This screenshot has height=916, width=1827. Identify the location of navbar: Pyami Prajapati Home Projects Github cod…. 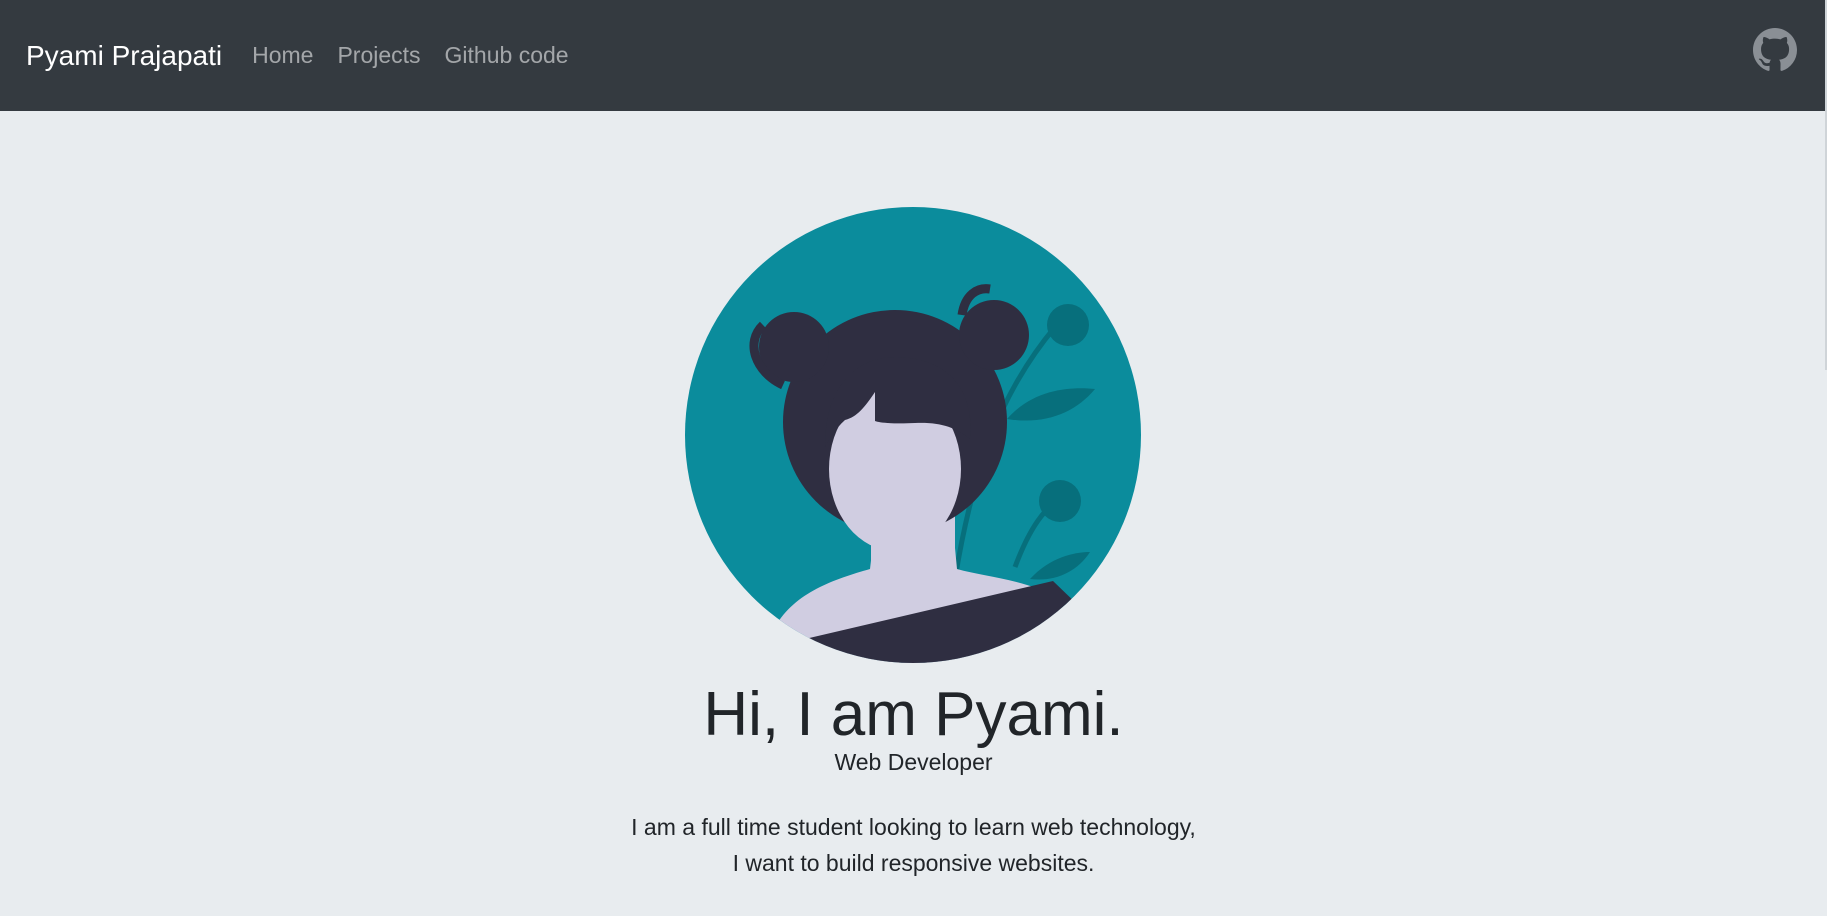
(913, 55).